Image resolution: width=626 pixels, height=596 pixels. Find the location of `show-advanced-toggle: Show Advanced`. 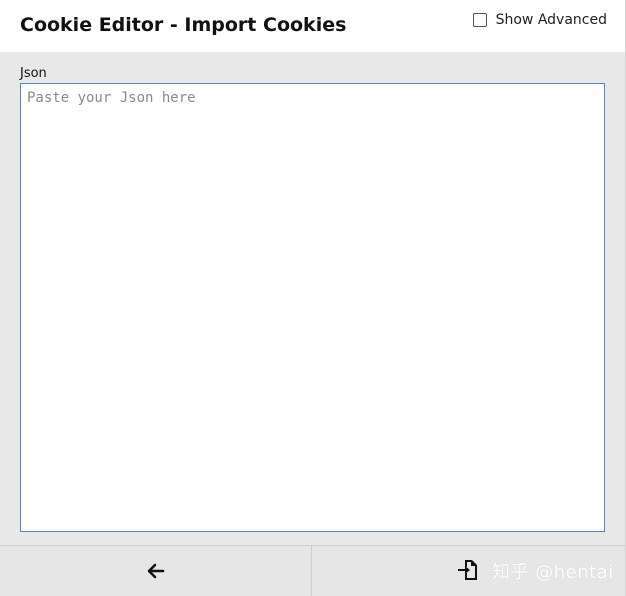

show-advanced-toggle: Show Advanced is located at coordinates (539, 20).